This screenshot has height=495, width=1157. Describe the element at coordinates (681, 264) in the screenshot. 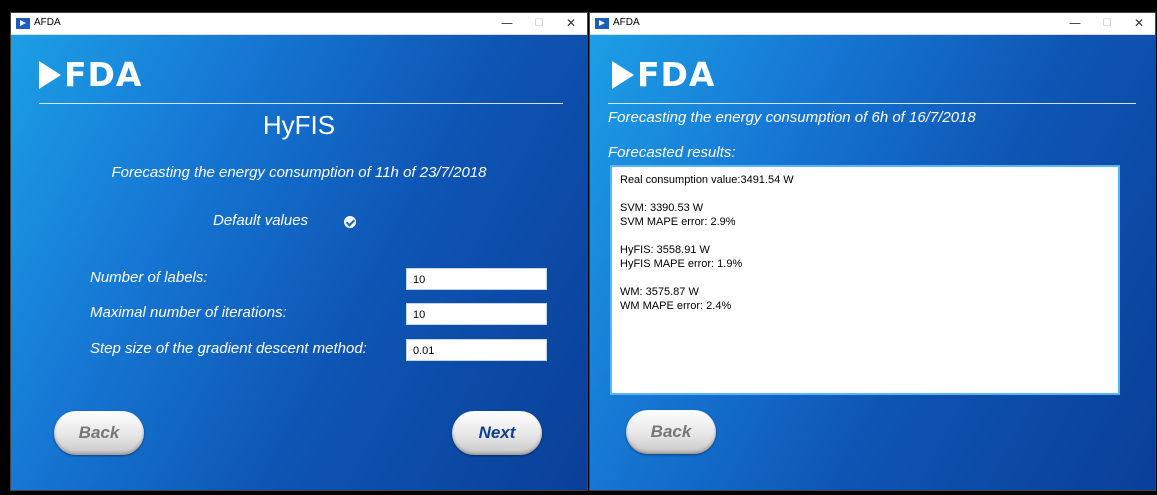

I see `hyfis-error-line: HyFIS MAPE error: 1.9%` at that location.